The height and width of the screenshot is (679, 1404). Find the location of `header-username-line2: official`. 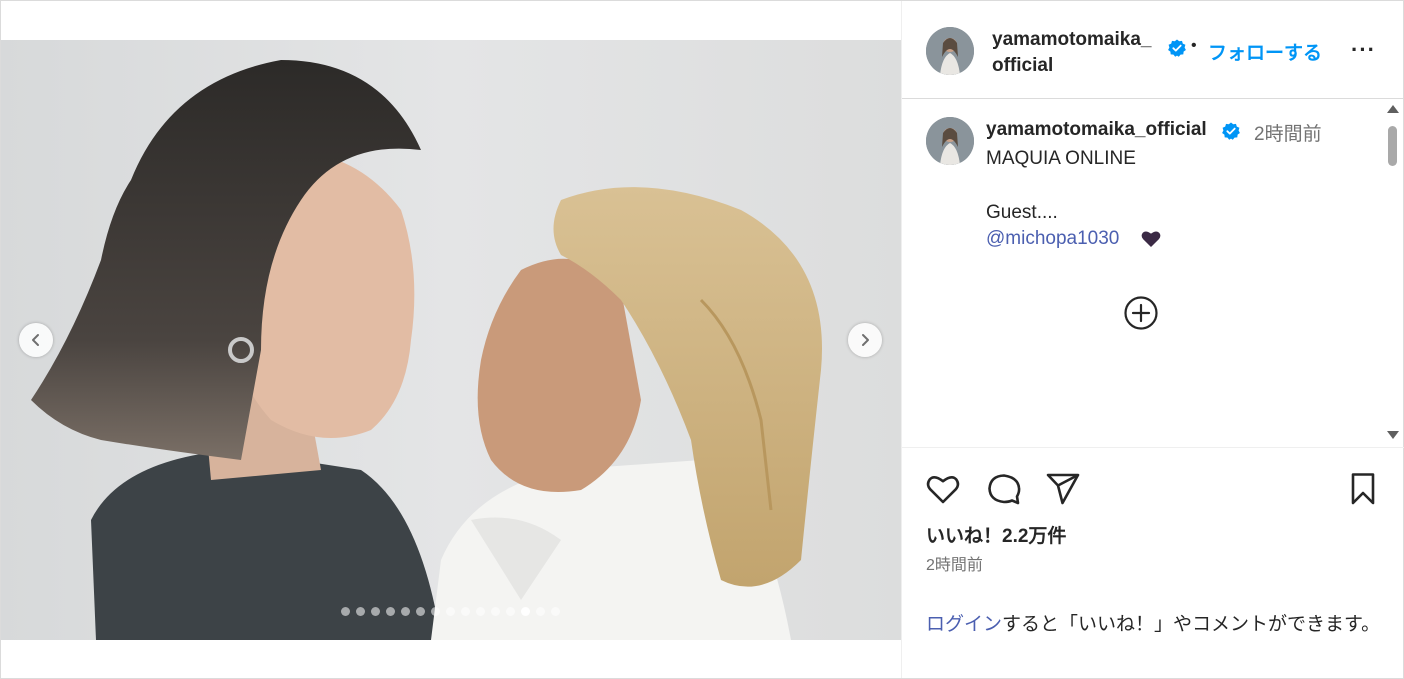

header-username-line2: official is located at coordinates (1023, 65).